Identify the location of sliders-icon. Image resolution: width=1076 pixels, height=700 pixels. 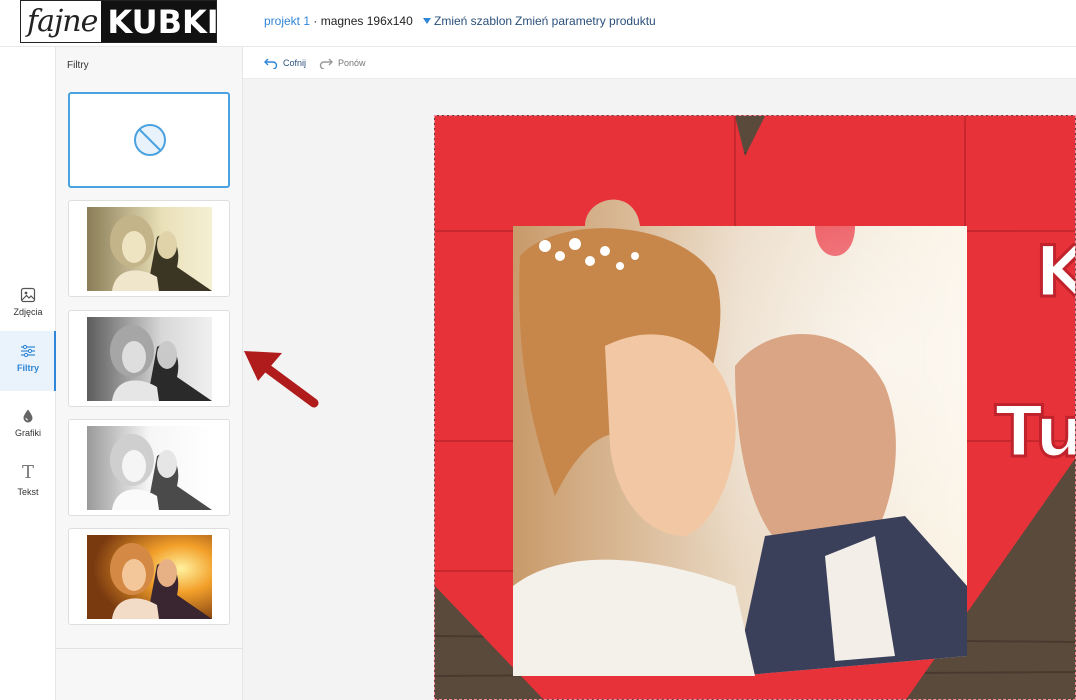
(28, 351).